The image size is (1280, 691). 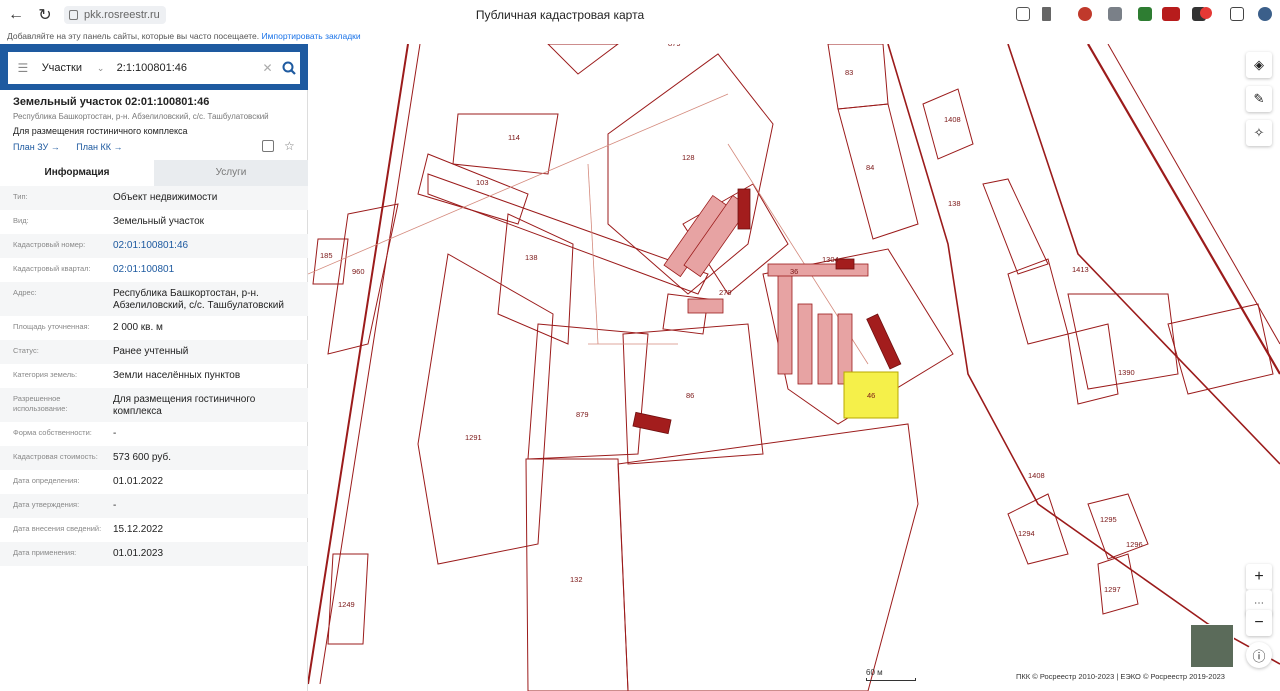 What do you see at coordinates (1259, 655) in the screenshot?
I see `info-icon: ⓘ` at bounding box center [1259, 655].